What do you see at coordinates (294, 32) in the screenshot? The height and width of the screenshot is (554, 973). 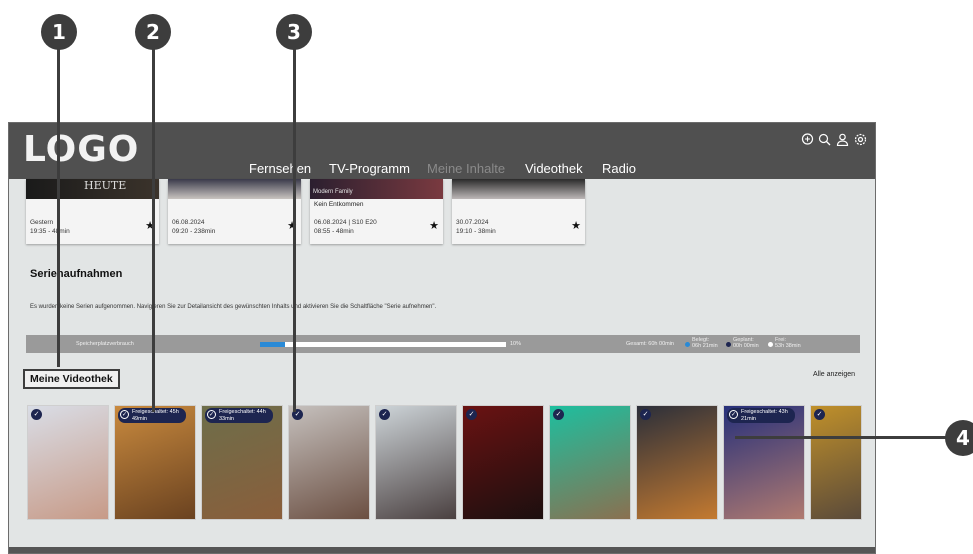 I see `callout-3: 3` at bounding box center [294, 32].